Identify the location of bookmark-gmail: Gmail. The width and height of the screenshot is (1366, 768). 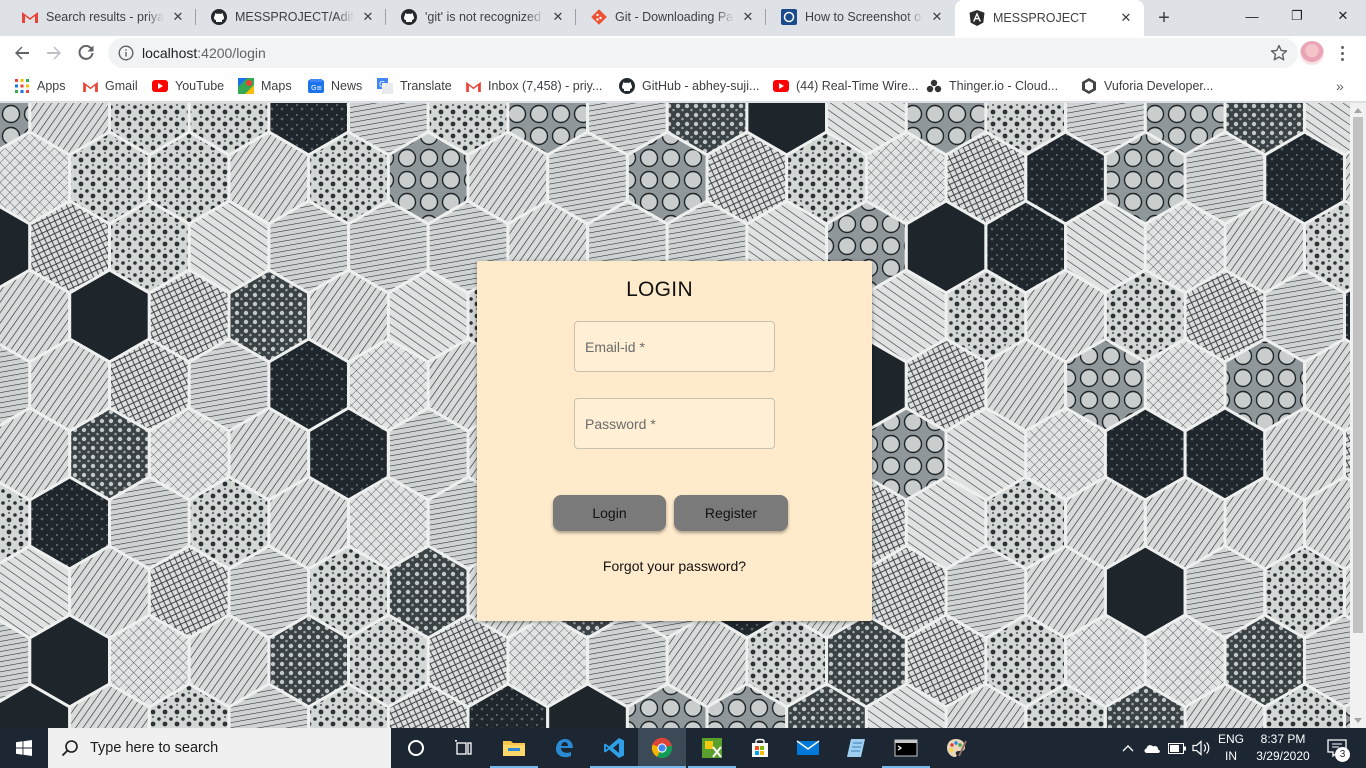
(110, 86).